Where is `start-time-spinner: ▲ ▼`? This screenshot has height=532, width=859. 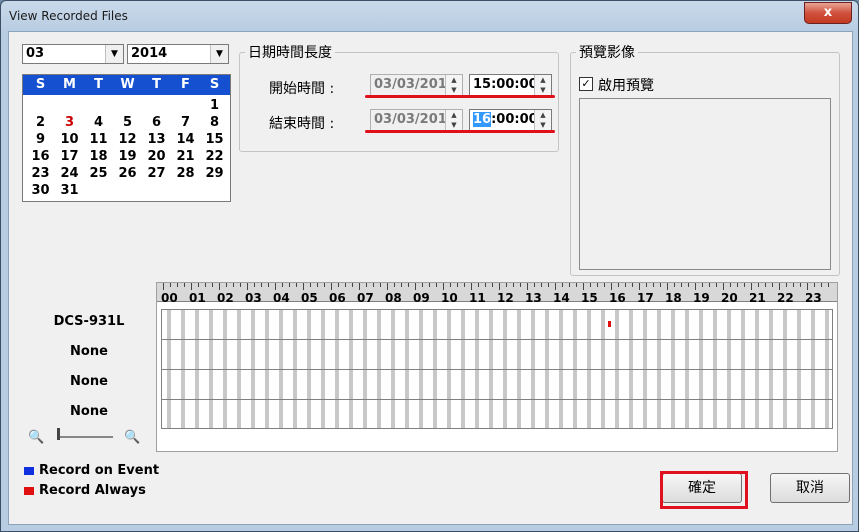 start-time-spinner: ▲ ▼ is located at coordinates (542, 85).